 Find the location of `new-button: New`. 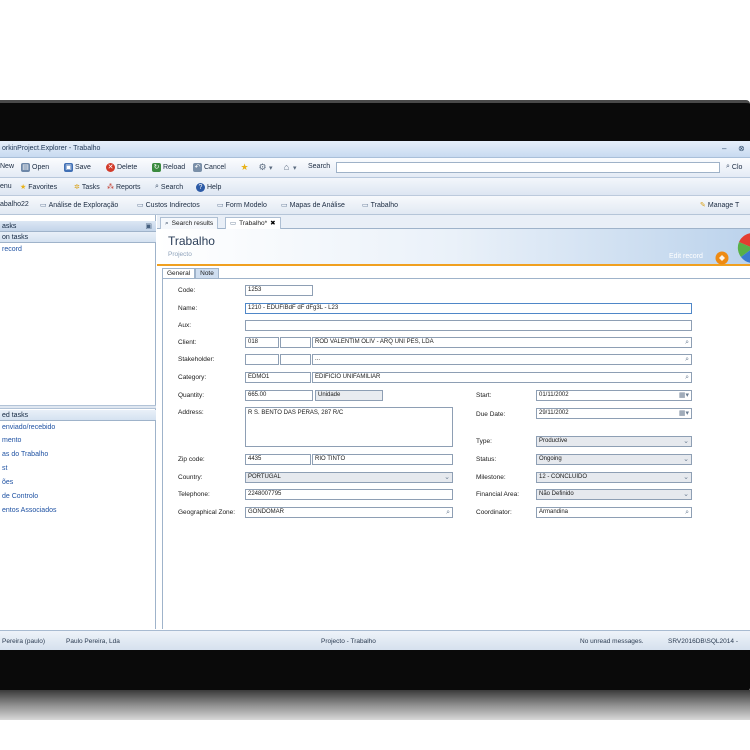

new-button: New is located at coordinates (7, 166).